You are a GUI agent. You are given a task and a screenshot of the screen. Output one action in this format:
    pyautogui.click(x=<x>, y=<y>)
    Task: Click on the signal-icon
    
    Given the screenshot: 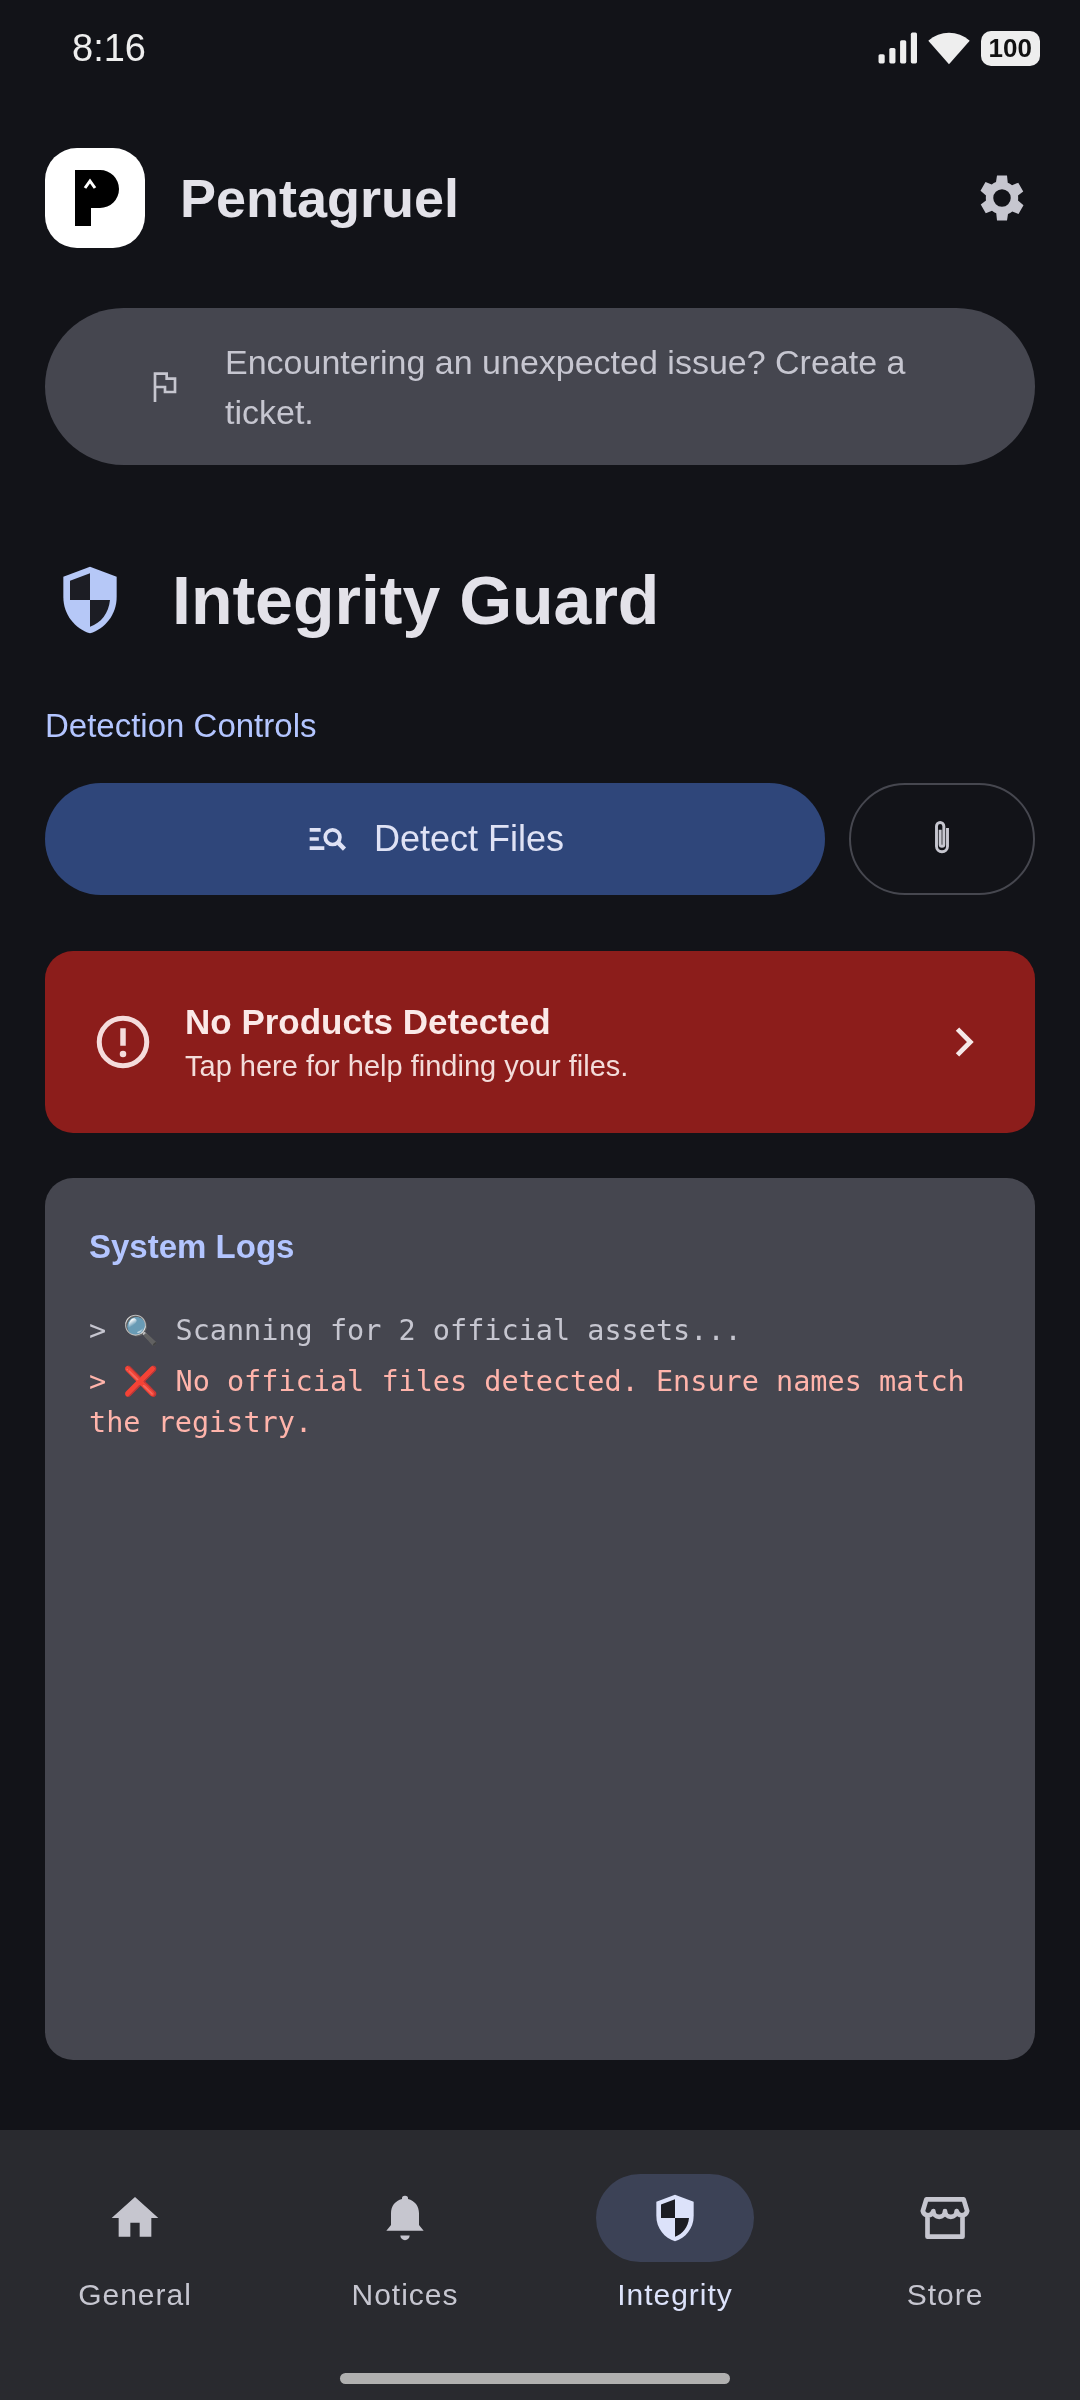 What is the action you would take?
    pyautogui.click(x=896, y=48)
    